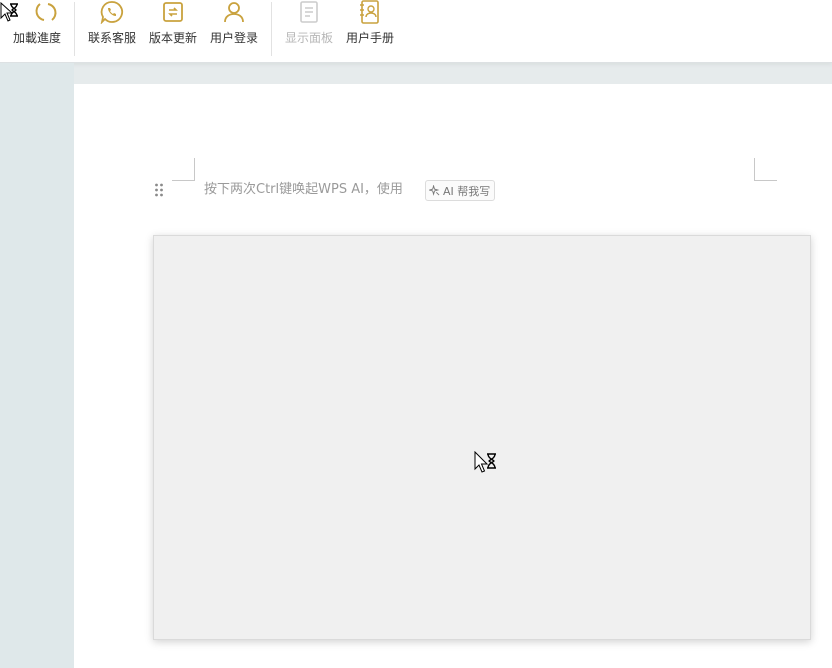 The image size is (832, 668). What do you see at coordinates (467, 191) in the screenshot?
I see `ai-write-label: AI 帮我写` at bounding box center [467, 191].